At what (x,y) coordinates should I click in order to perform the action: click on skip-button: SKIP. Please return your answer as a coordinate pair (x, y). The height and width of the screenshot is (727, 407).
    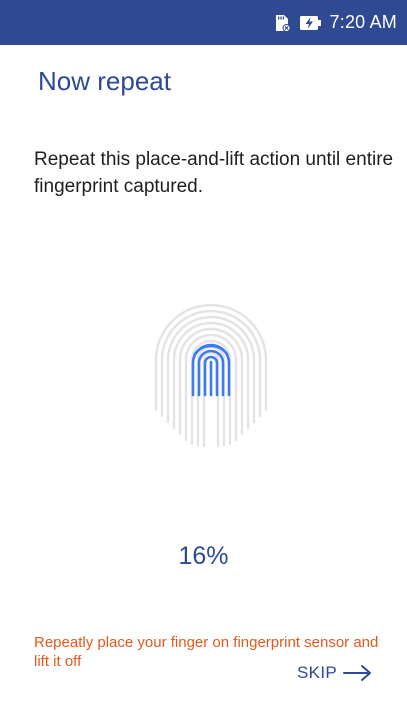
    Looking at the image, I should click on (335, 673).